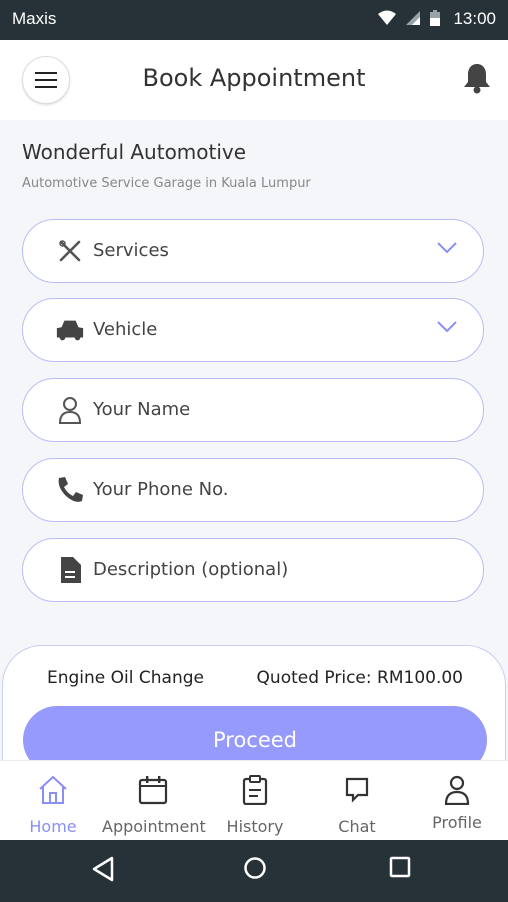 The width and height of the screenshot is (508, 902). What do you see at coordinates (359, 678) in the screenshot?
I see `quoted-price: Quoted Price: RM100.00` at bounding box center [359, 678].